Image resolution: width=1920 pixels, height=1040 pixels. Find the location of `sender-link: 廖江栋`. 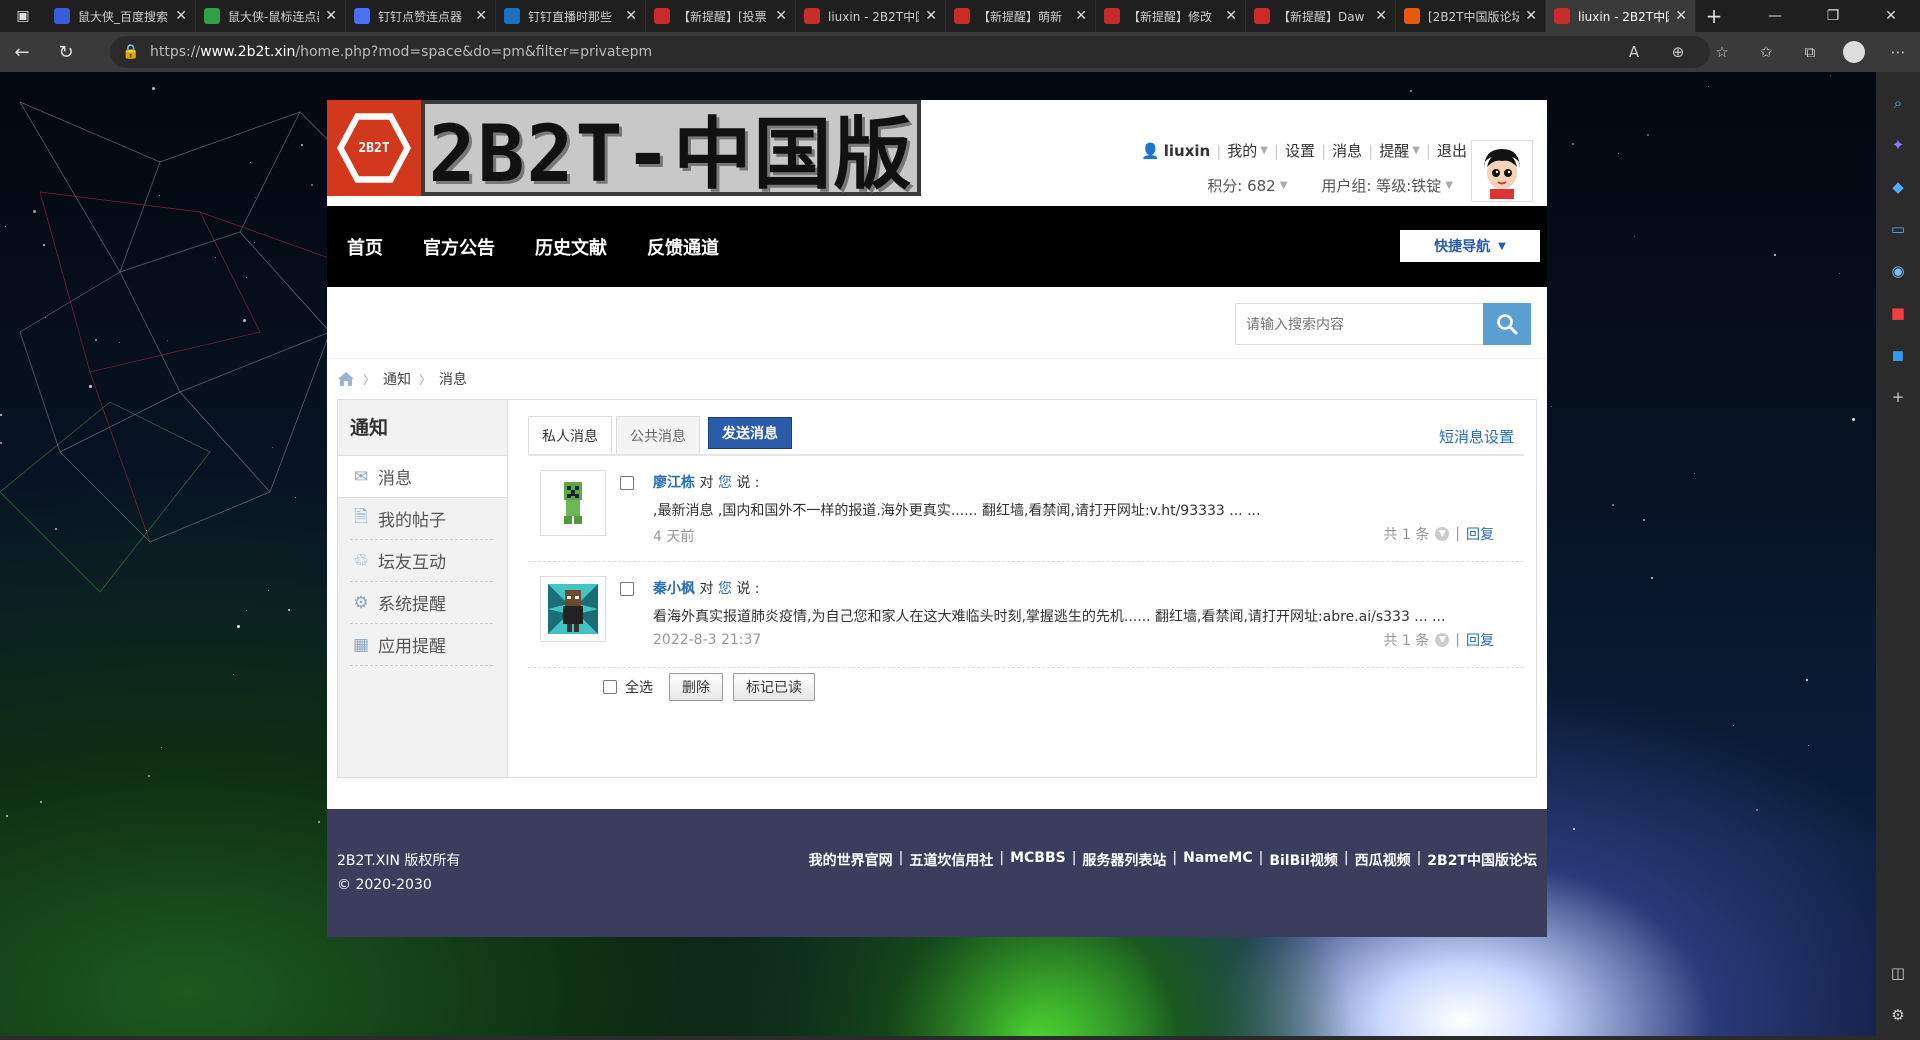

sender-link: 廖江栋 is located at coordinates (674, 483).